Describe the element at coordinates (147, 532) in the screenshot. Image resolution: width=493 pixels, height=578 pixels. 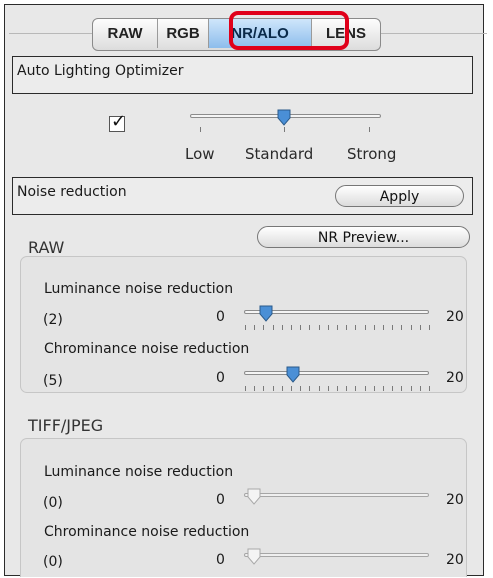
I see `tiff-chrominance-label: Chrominance noise reduction` at that location.